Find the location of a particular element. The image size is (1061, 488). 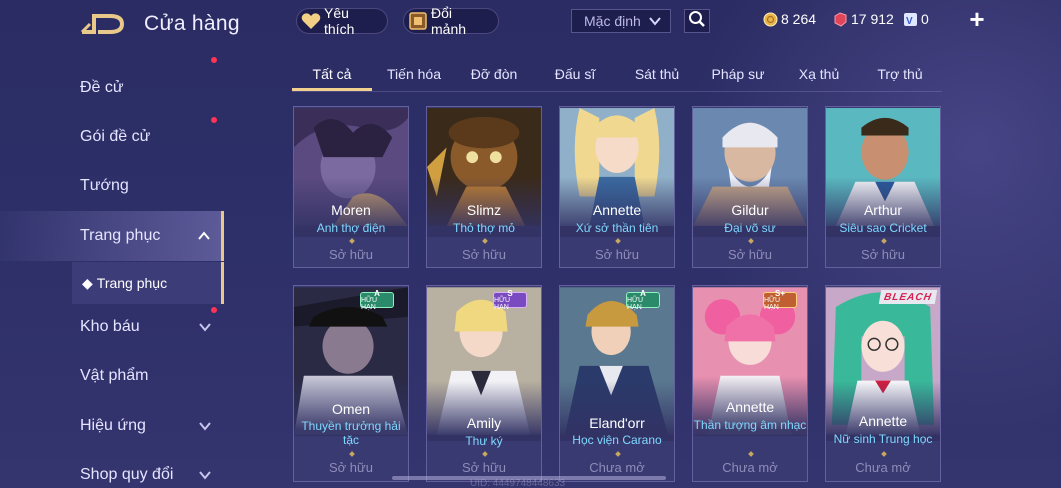

tab-support: Trợ thủ is located at coordinates (899, 74).